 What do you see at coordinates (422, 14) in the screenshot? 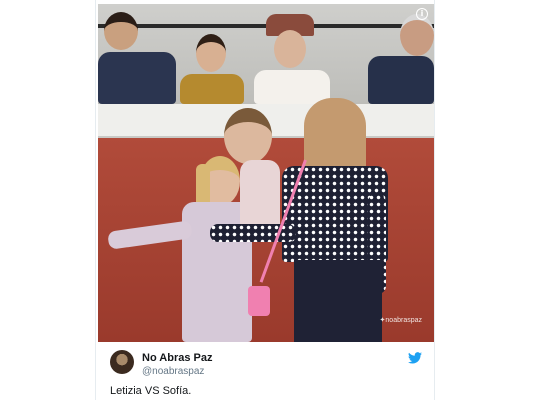
I see `info-icon: i` at bounding box center [422, 14].